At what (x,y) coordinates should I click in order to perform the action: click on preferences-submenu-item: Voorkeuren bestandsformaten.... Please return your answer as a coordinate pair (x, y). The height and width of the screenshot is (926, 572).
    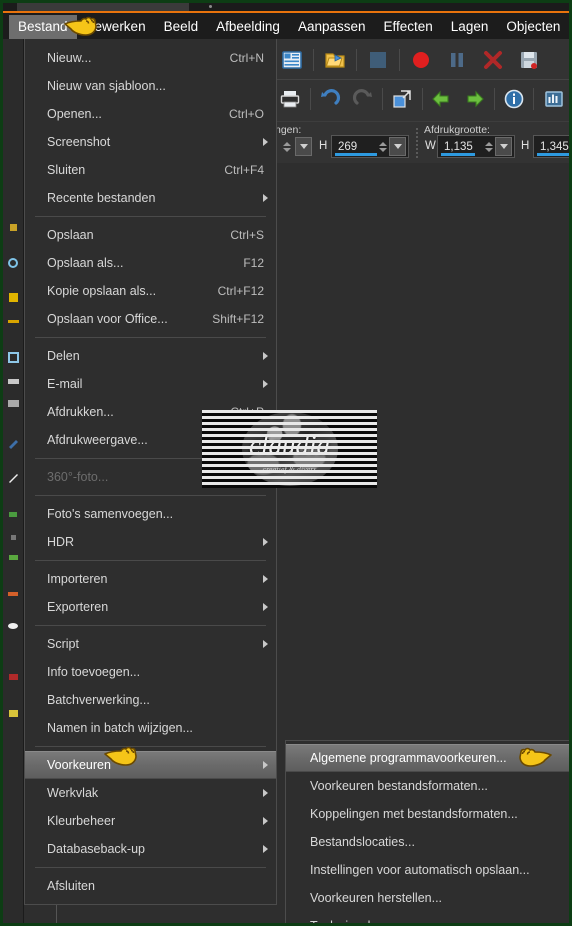
    Looking at the image, I should click on (427, 786).